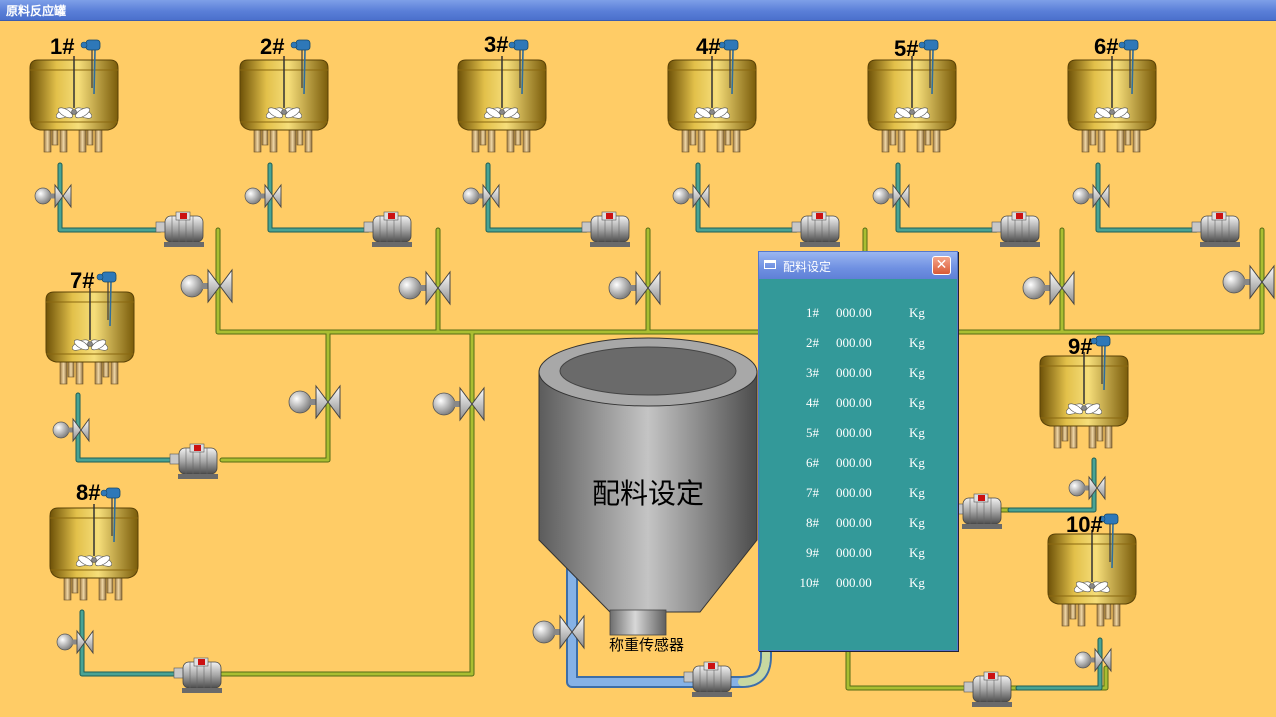  What do you see at coordinates (812, 402) in the screenshot?
I see `tank-number: 4#` at bounding box center [812, 402].